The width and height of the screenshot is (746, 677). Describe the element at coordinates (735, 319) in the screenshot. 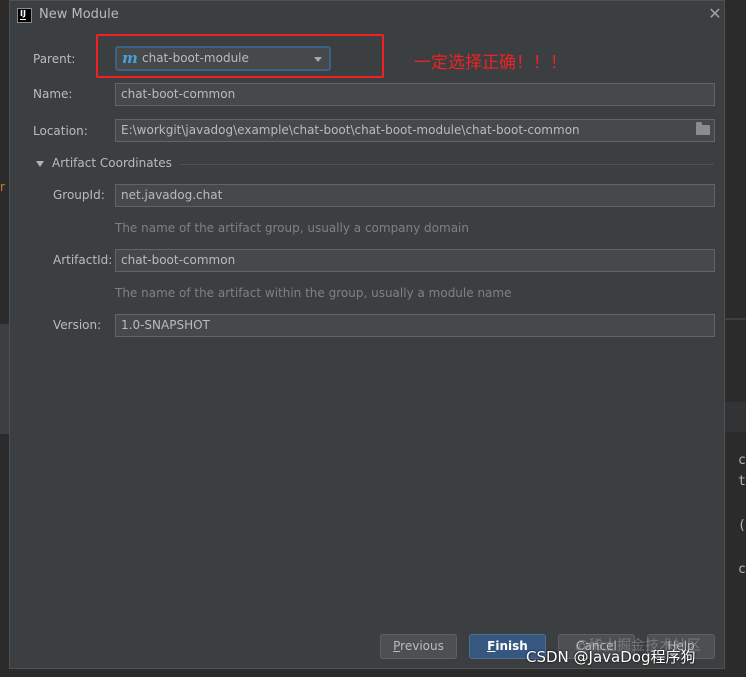

I see `ide-divider` at that location.